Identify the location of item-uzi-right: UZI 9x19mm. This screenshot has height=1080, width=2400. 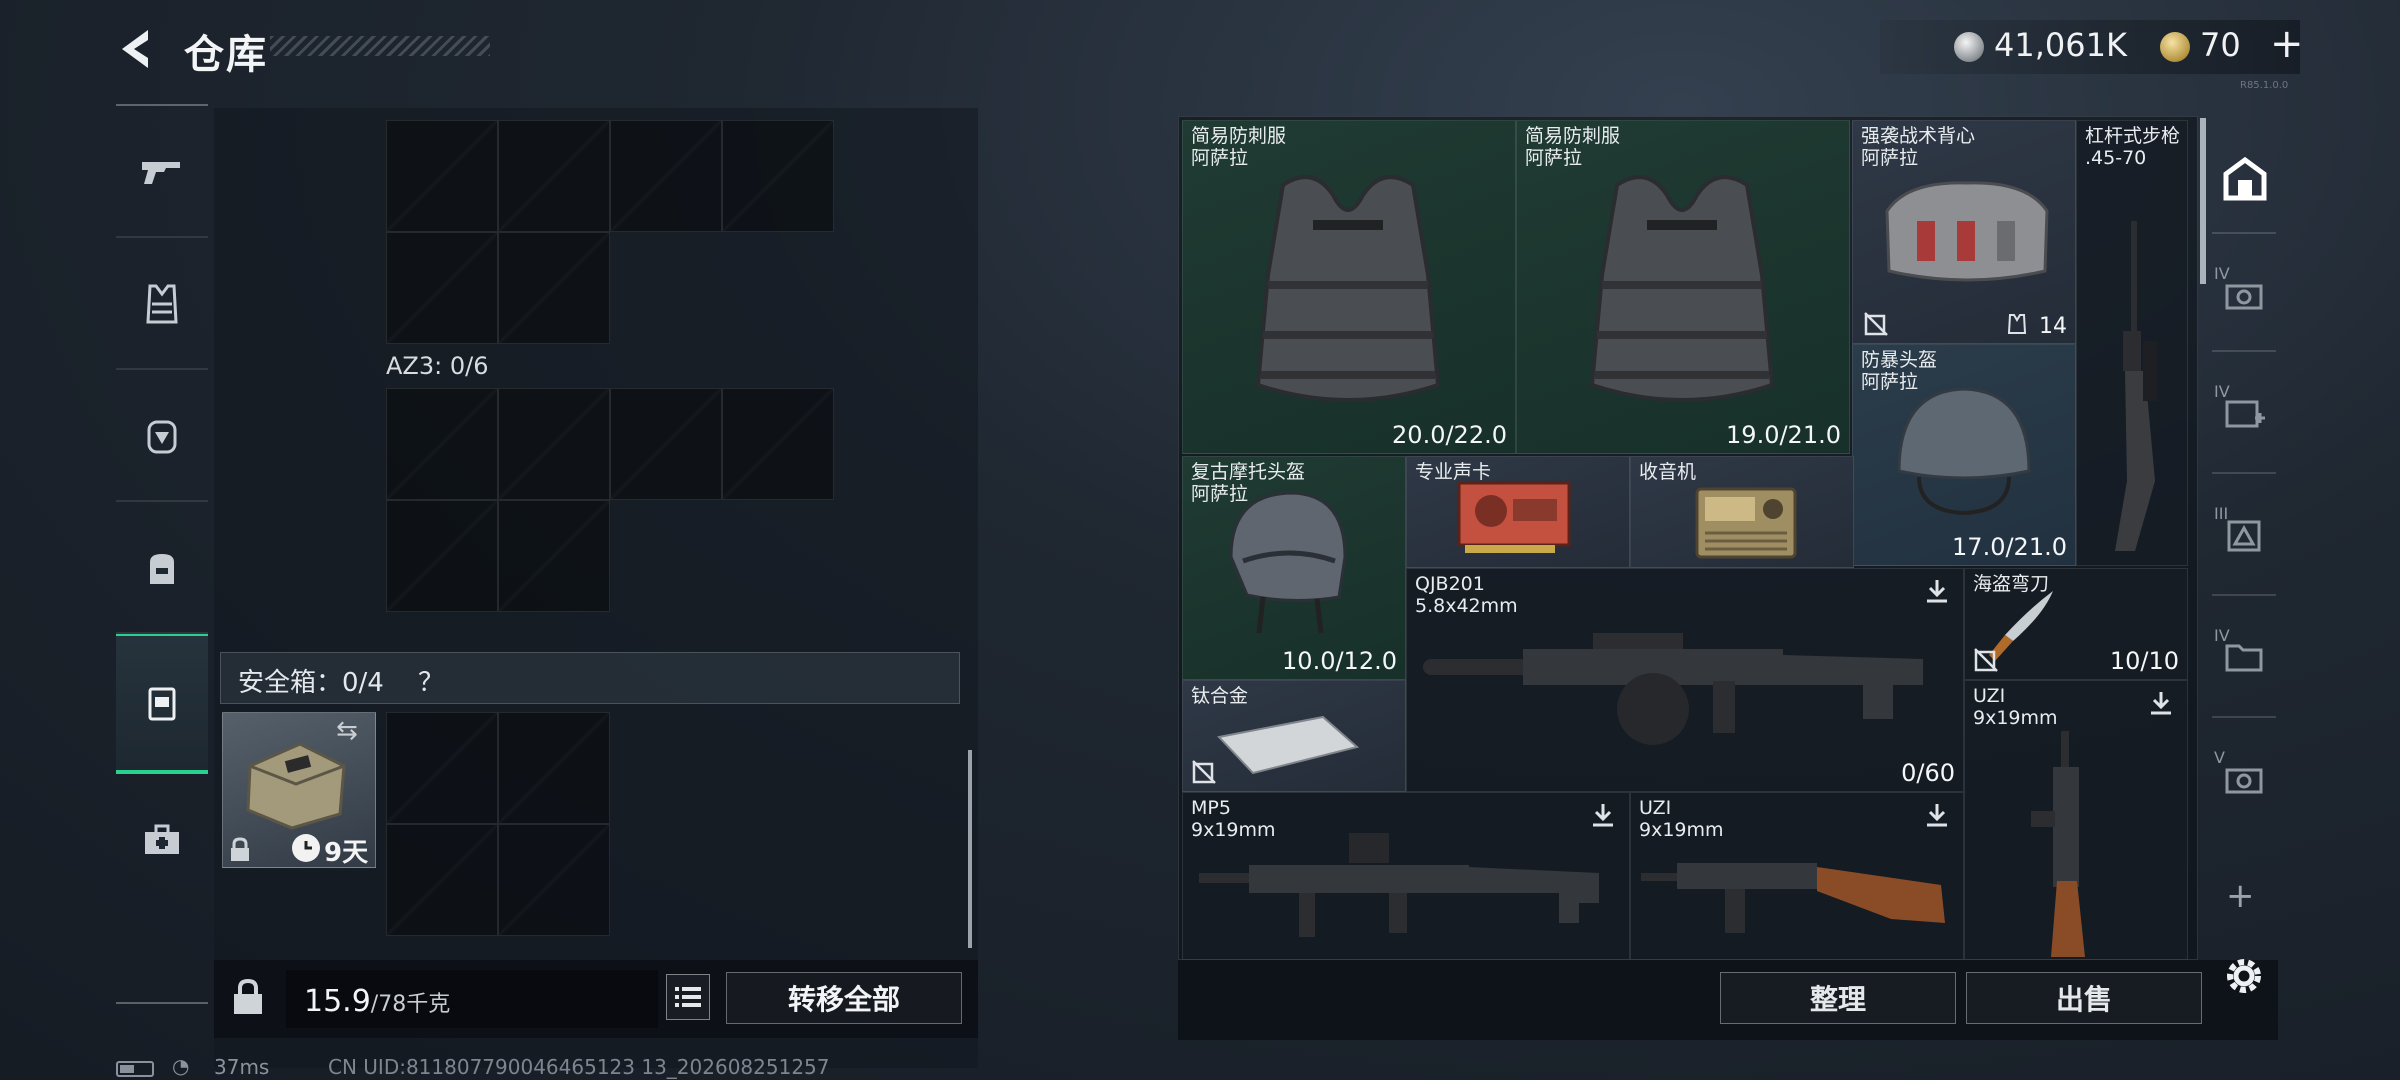
(2076, 820).